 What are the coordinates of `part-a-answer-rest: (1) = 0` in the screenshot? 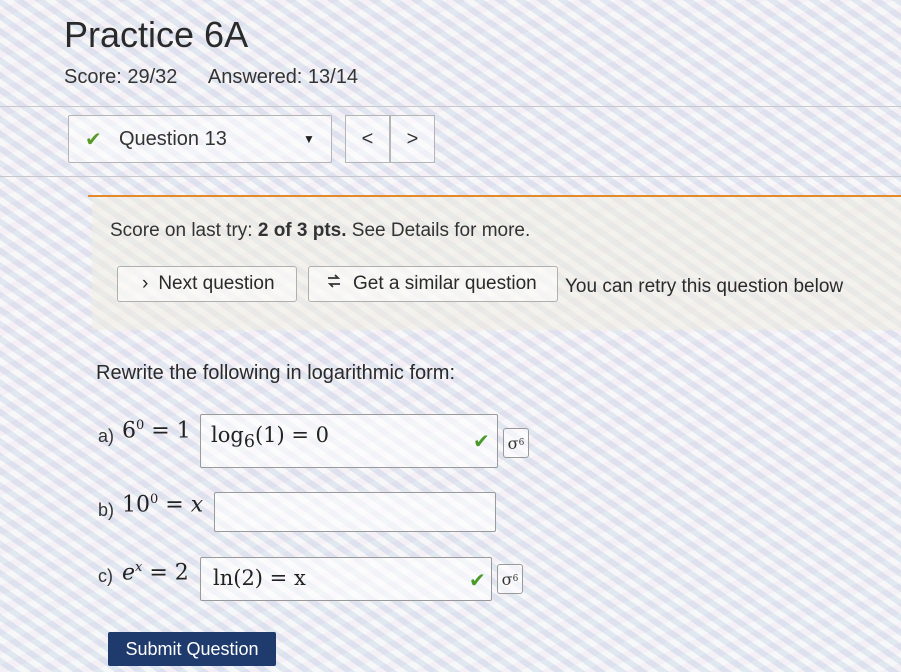 It's located at (292, 435).